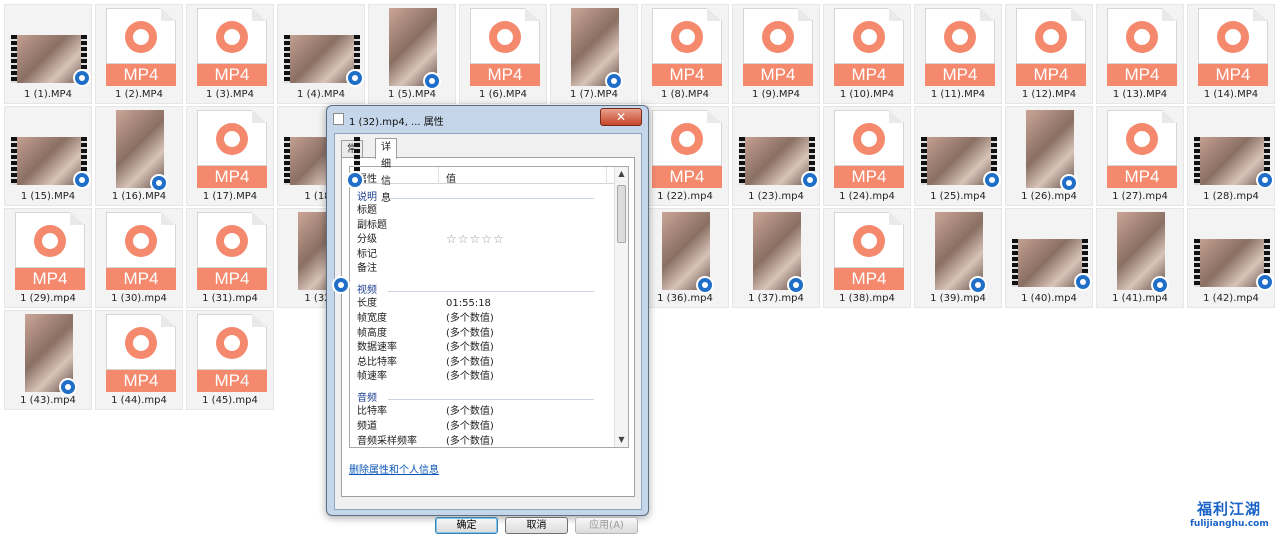  Describe the element at coordinates (621, 117) in the screenshot. I see `close-button: ✕` at that location.